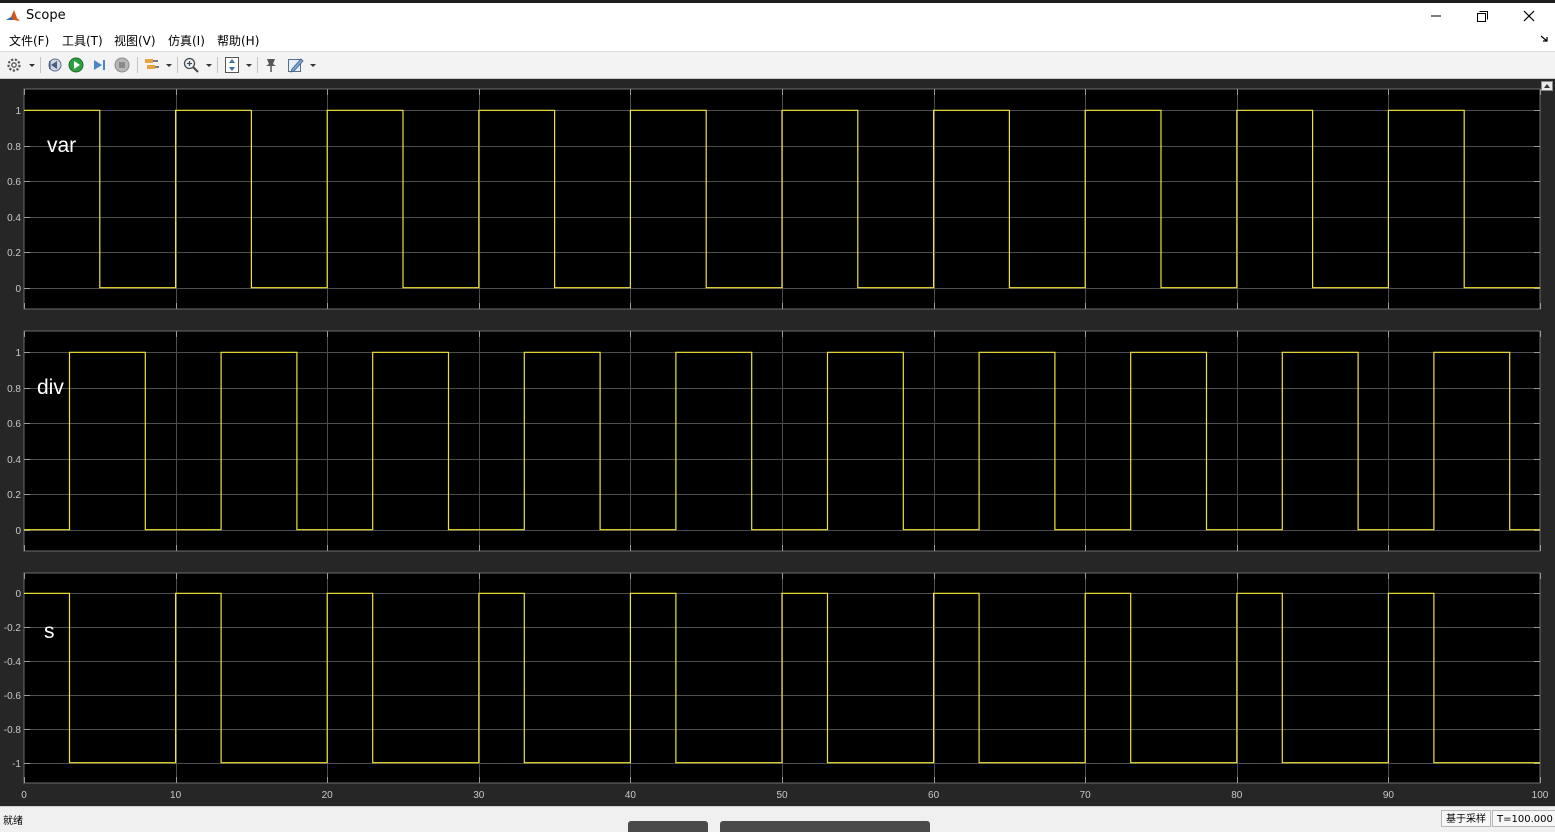 The height and width of the screenshot is (832, 1555). Describe the element at coordinates (99, 65) in the screenshot. I see `step-forward-icon` at that location.